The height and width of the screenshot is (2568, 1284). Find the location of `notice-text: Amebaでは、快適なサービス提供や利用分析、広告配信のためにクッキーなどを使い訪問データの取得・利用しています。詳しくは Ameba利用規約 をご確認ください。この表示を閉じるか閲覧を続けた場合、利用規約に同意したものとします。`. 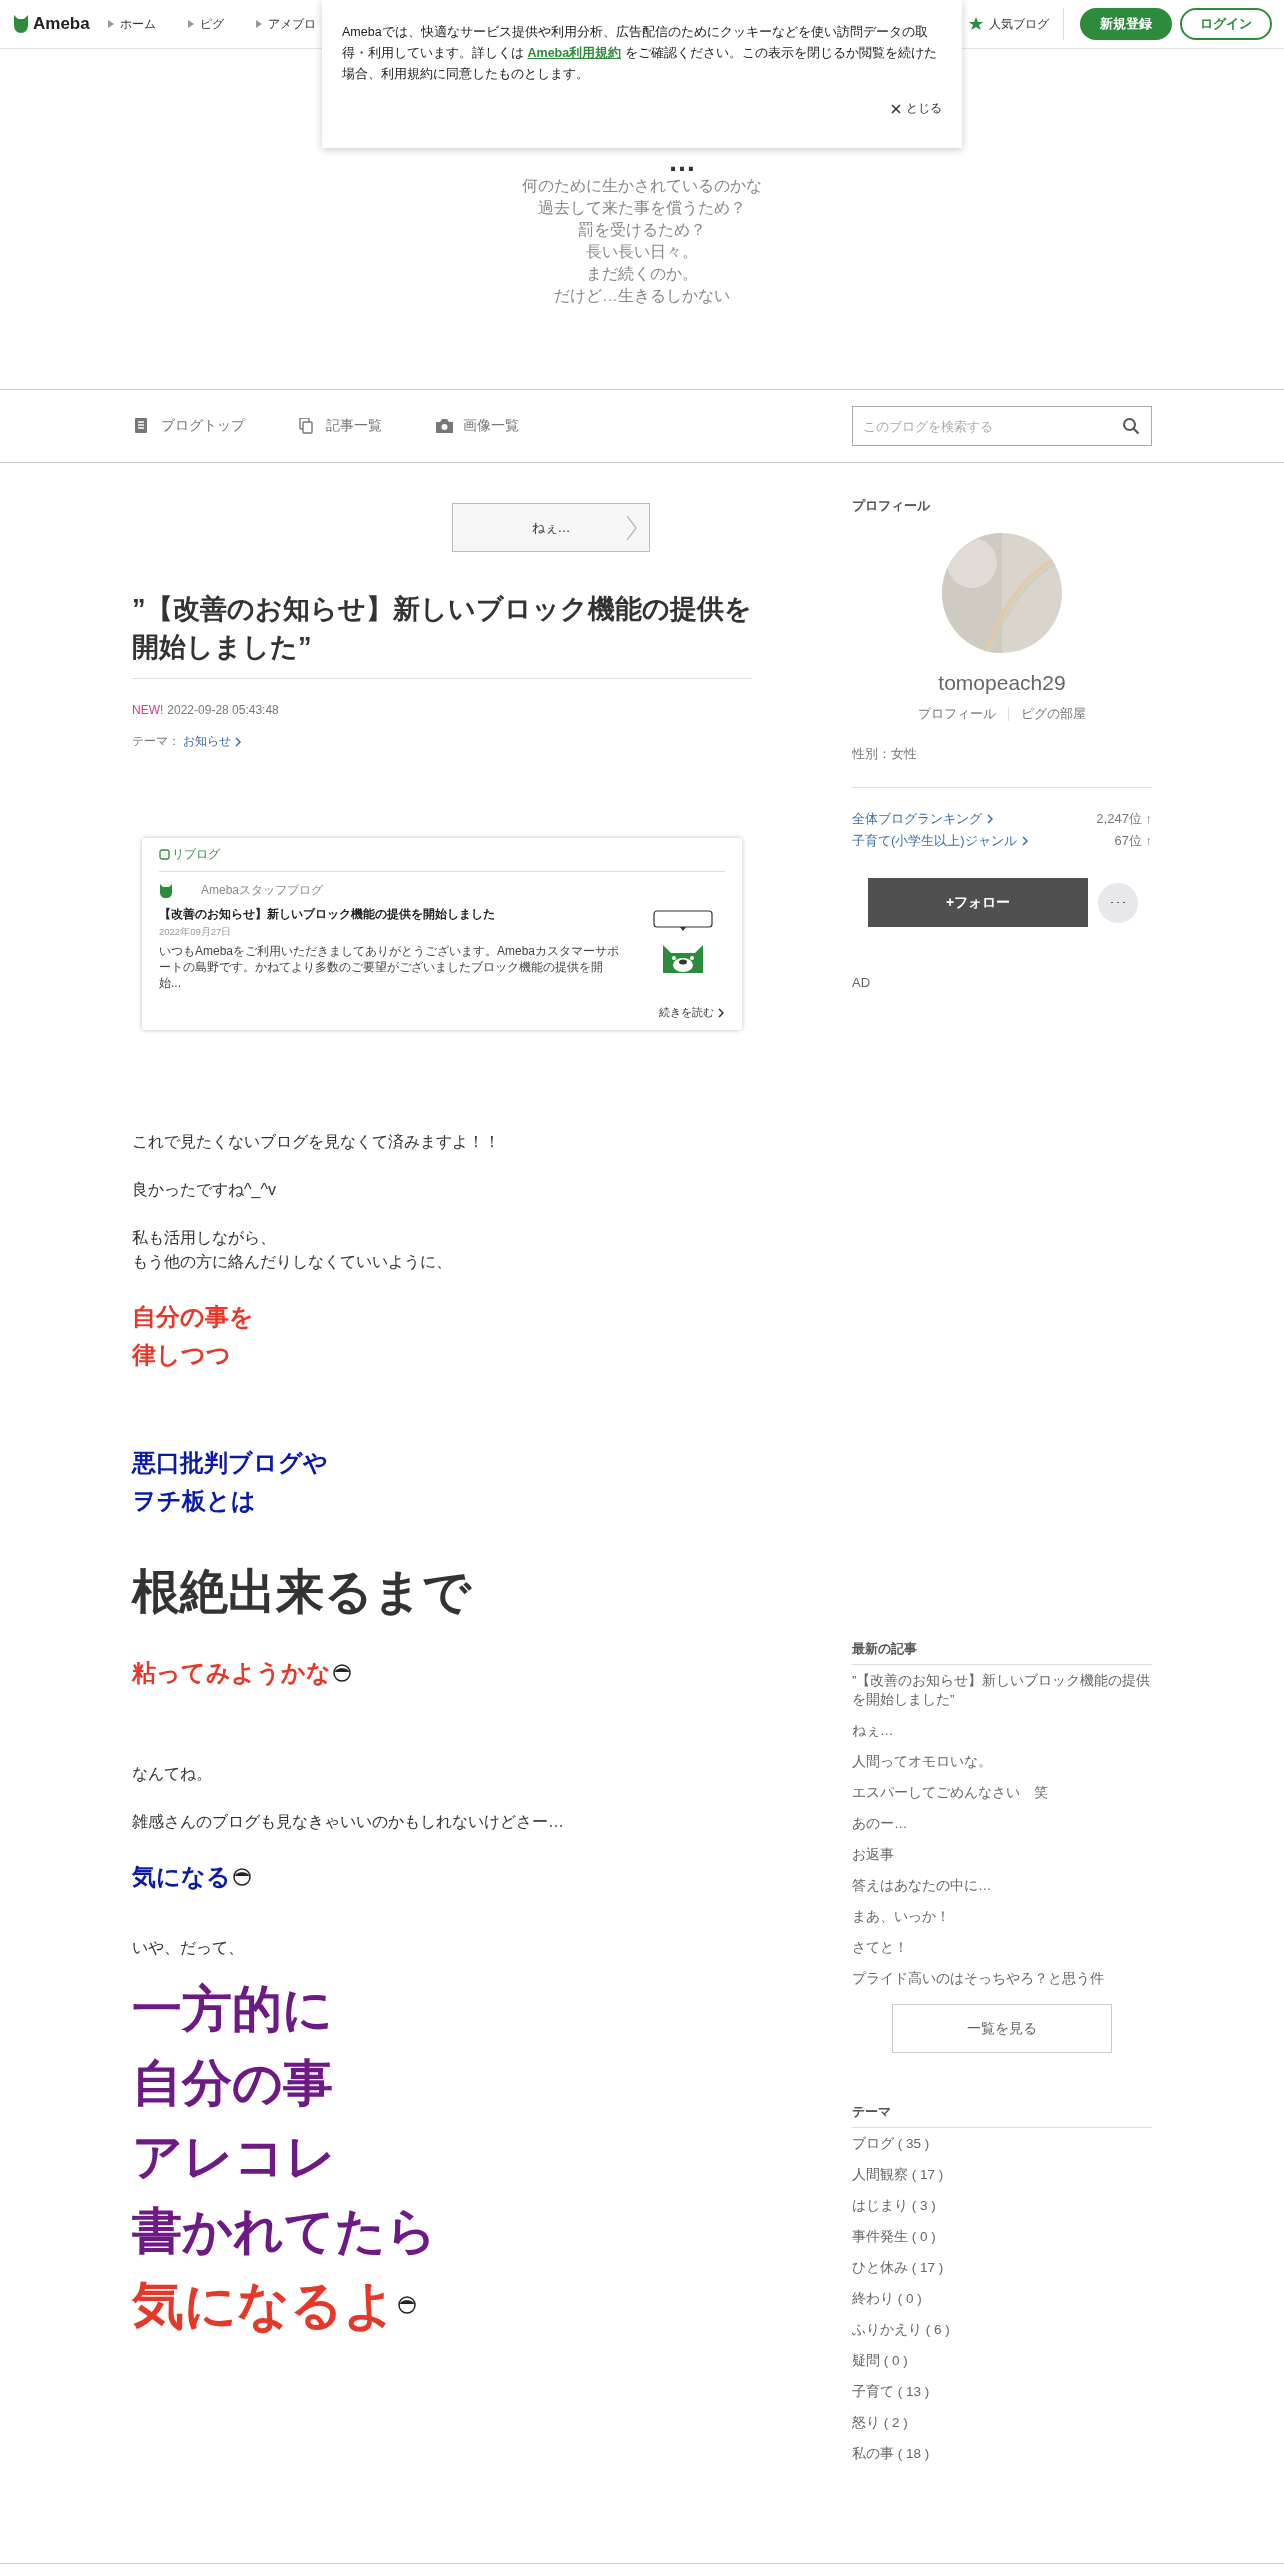

notice-text: Amebaでは、快適なサービス提供や利用分析、広告配信のためにクッキーなどを使い訪問データの取得・利用しています。詳しくは Ameba利用規約 をご確認ください。この表示を閉じるか閲覧を続けた場合、利用規約に同意したものとします。 is located at coordinates (640, 53).